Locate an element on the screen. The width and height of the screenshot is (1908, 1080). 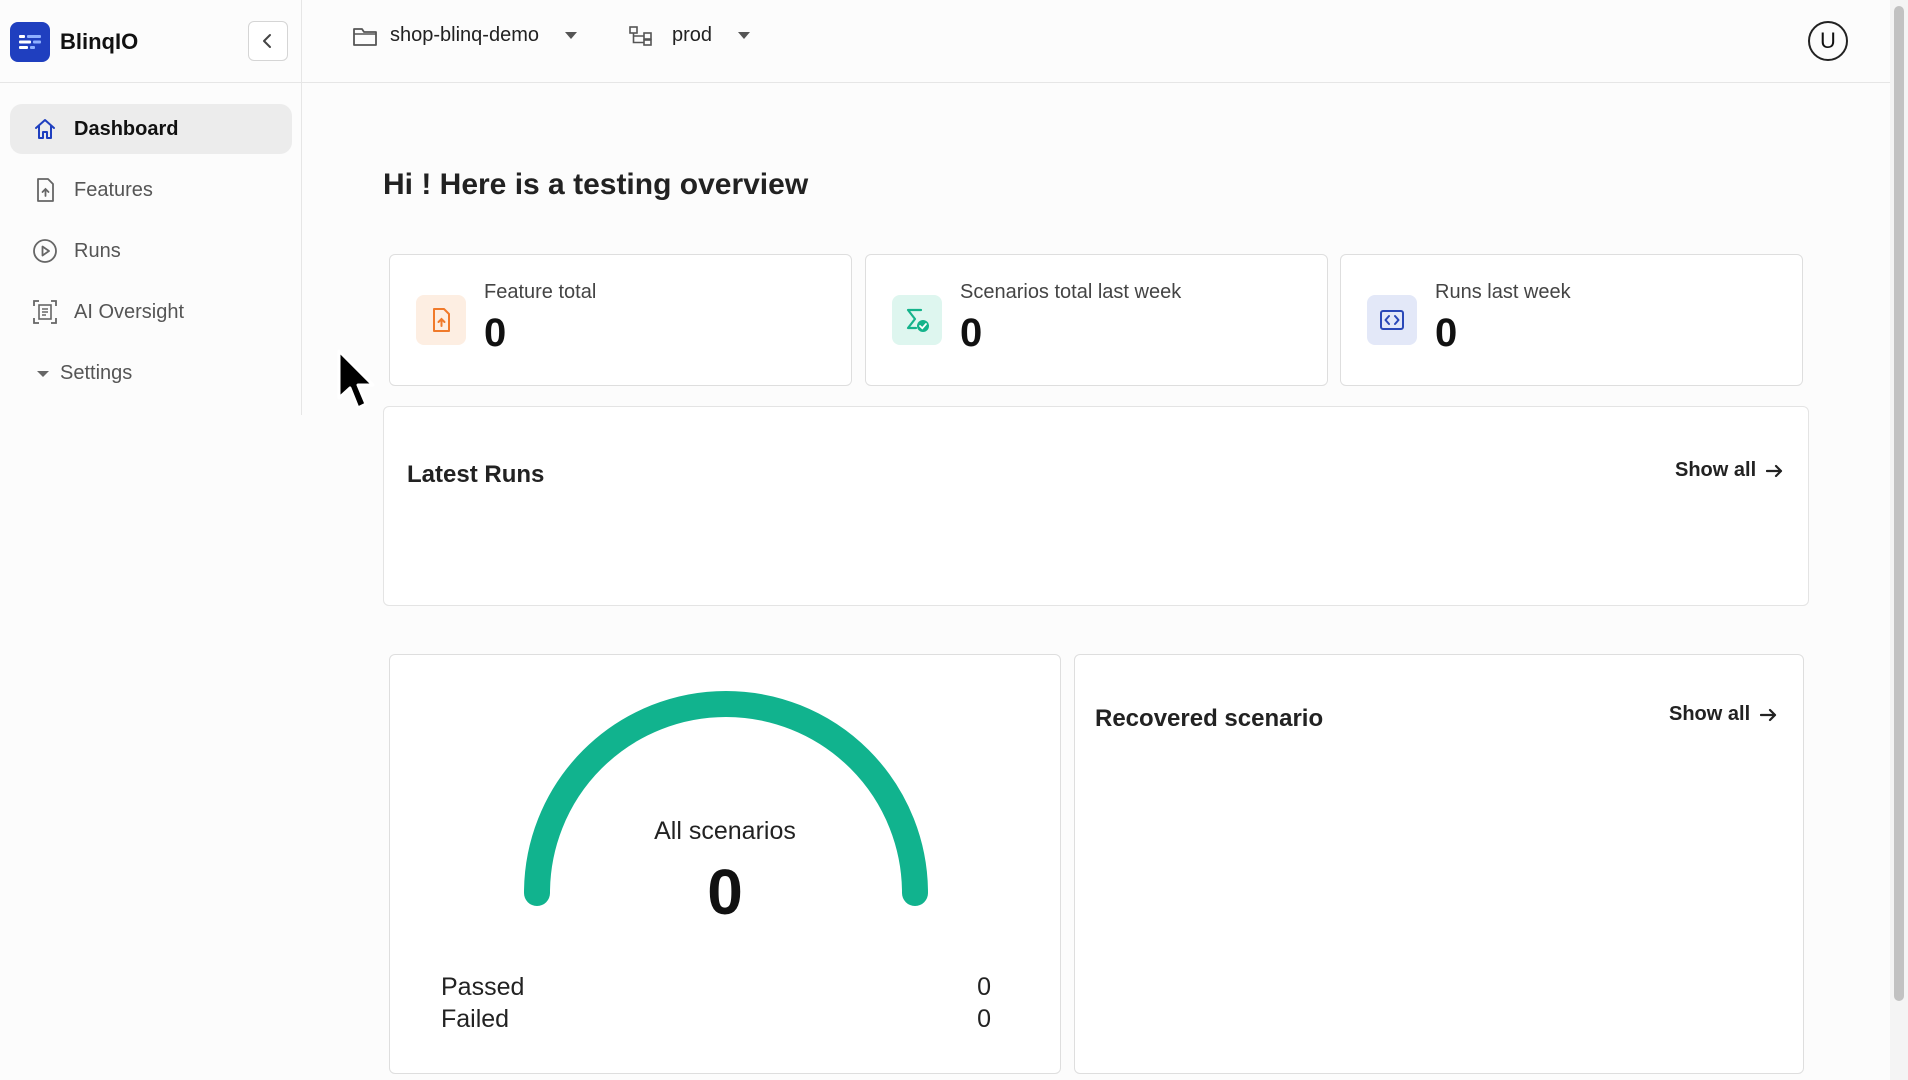
stat-card-runs-last-week: Runs last week 0 is located at coordinates (1571, 320).